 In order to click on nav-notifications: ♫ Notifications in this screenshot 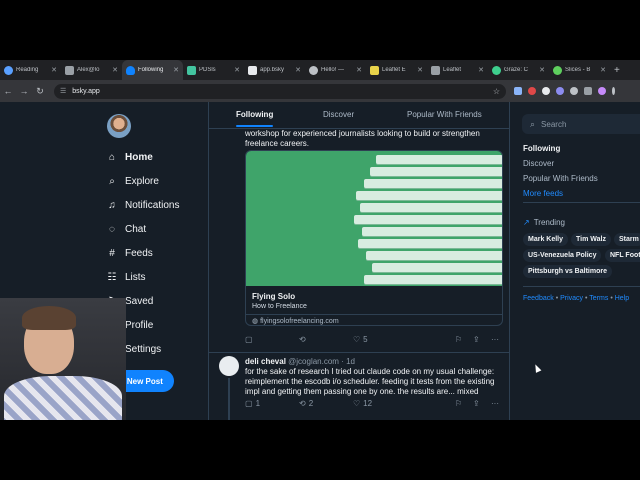, I will do `click(142, 205)`.